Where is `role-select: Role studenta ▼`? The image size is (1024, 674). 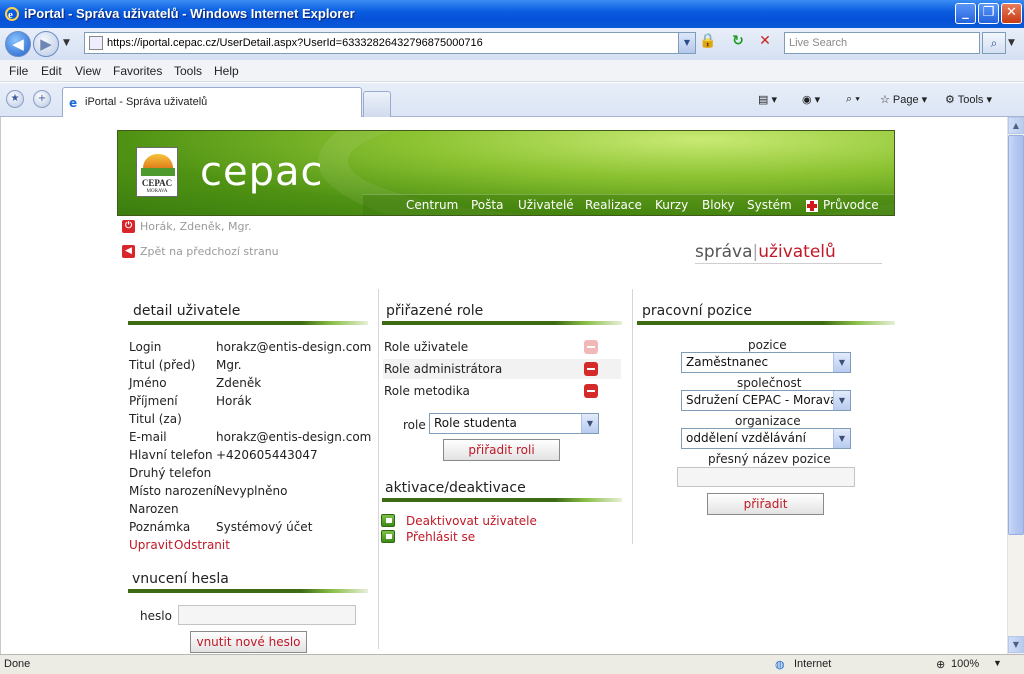 role-select: Role studenta ▼ is located at coordinates (514, 423).